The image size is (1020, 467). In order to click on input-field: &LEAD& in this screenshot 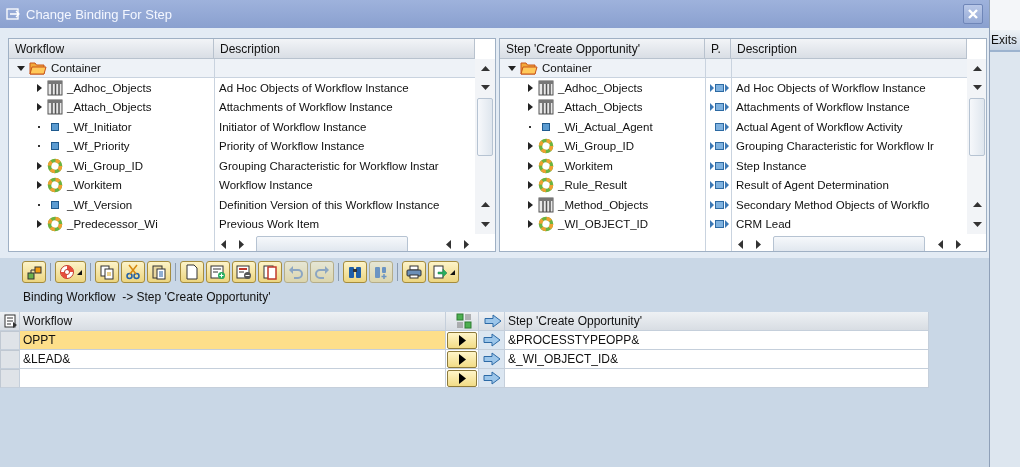, I will do `click(233, 359)`.